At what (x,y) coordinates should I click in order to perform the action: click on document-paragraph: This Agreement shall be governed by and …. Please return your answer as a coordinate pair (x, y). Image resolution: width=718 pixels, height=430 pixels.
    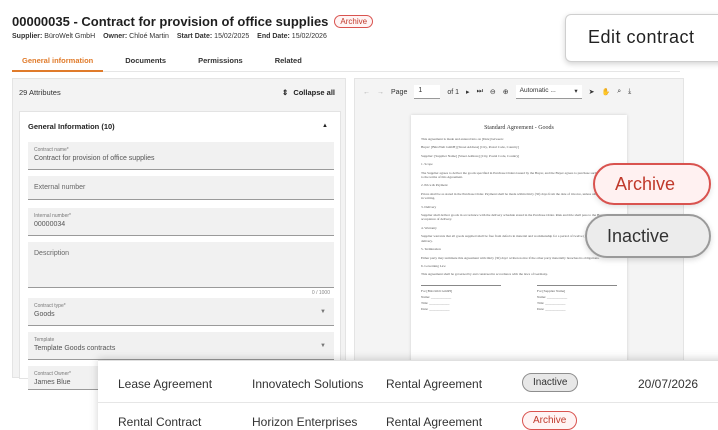
    Looking at the image, I should click on (484, 274).